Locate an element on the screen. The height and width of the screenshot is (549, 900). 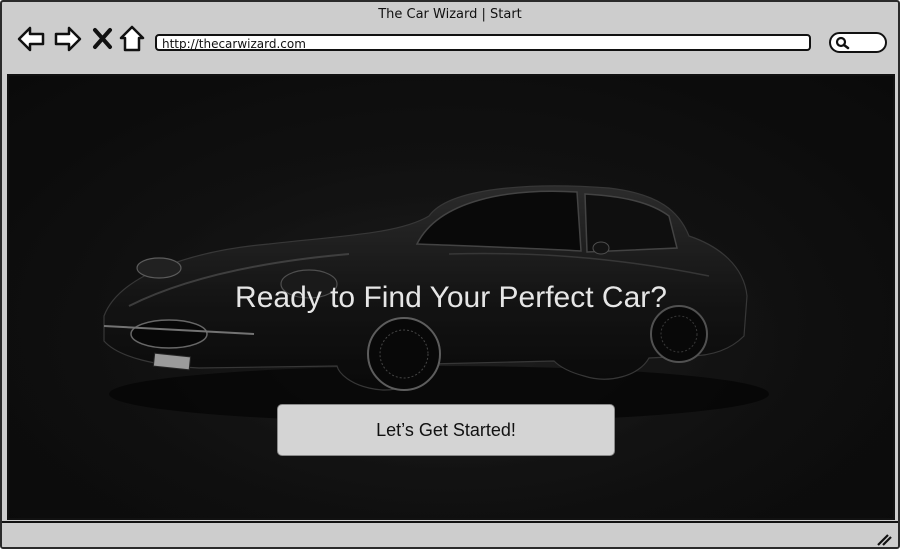
home-icon is located at coordinates (132, 38).